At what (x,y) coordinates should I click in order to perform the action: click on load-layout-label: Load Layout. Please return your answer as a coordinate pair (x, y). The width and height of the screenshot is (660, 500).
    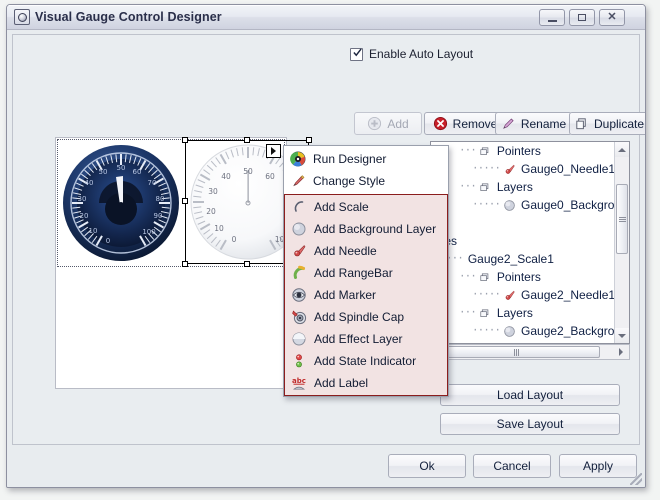
    Looking at the image, I should click on (530, 395).